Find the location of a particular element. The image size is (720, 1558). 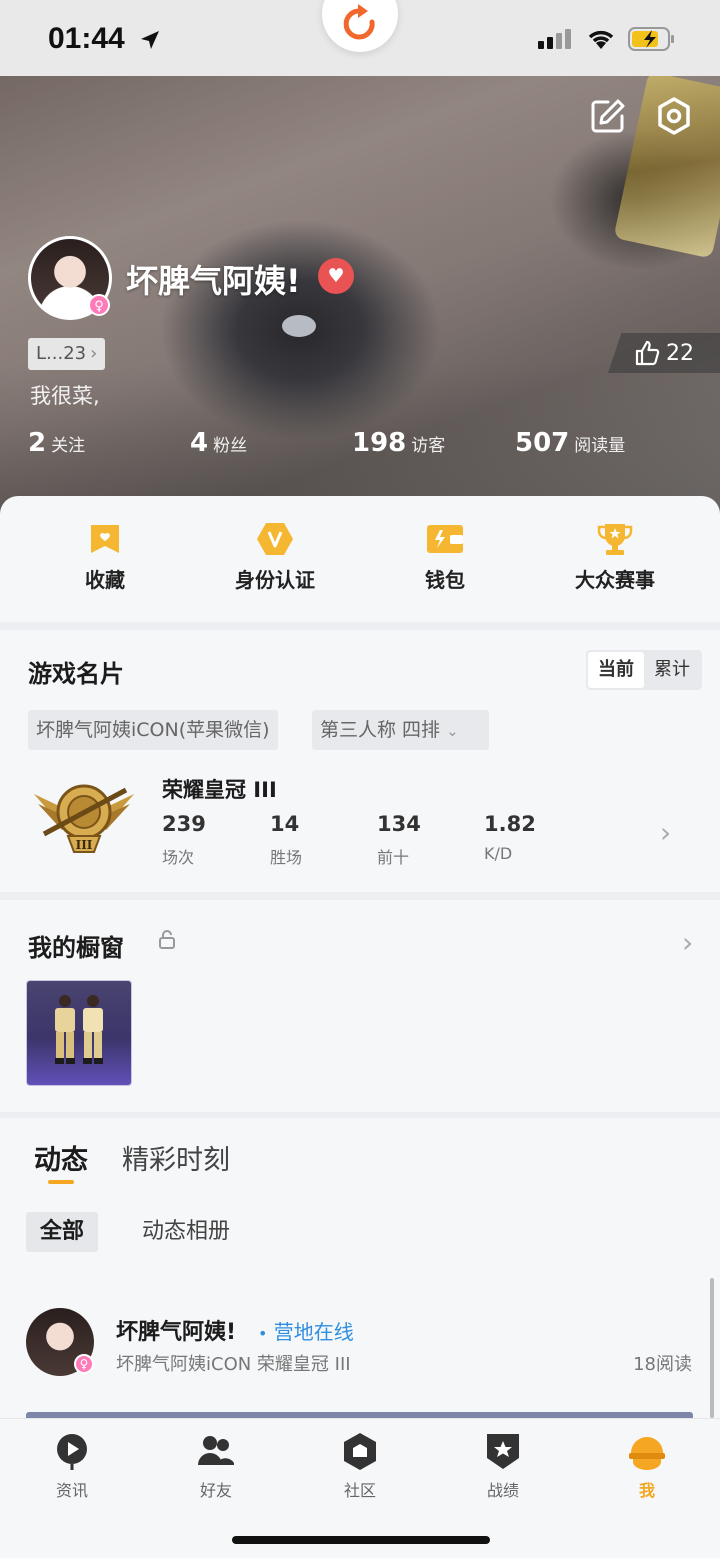

profile-stats: 2 关注 4 粉丝 198 访客 507 阅读量 is located at coordinates (368, 448).